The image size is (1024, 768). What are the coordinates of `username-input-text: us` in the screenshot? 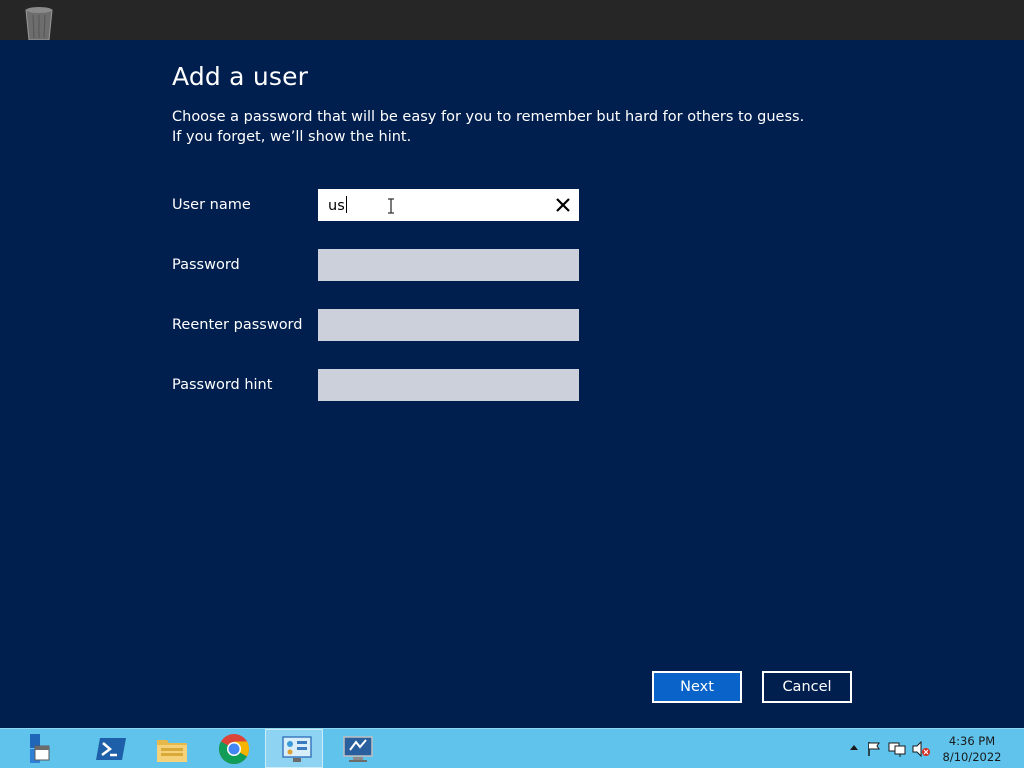 It's located at (337, 205).